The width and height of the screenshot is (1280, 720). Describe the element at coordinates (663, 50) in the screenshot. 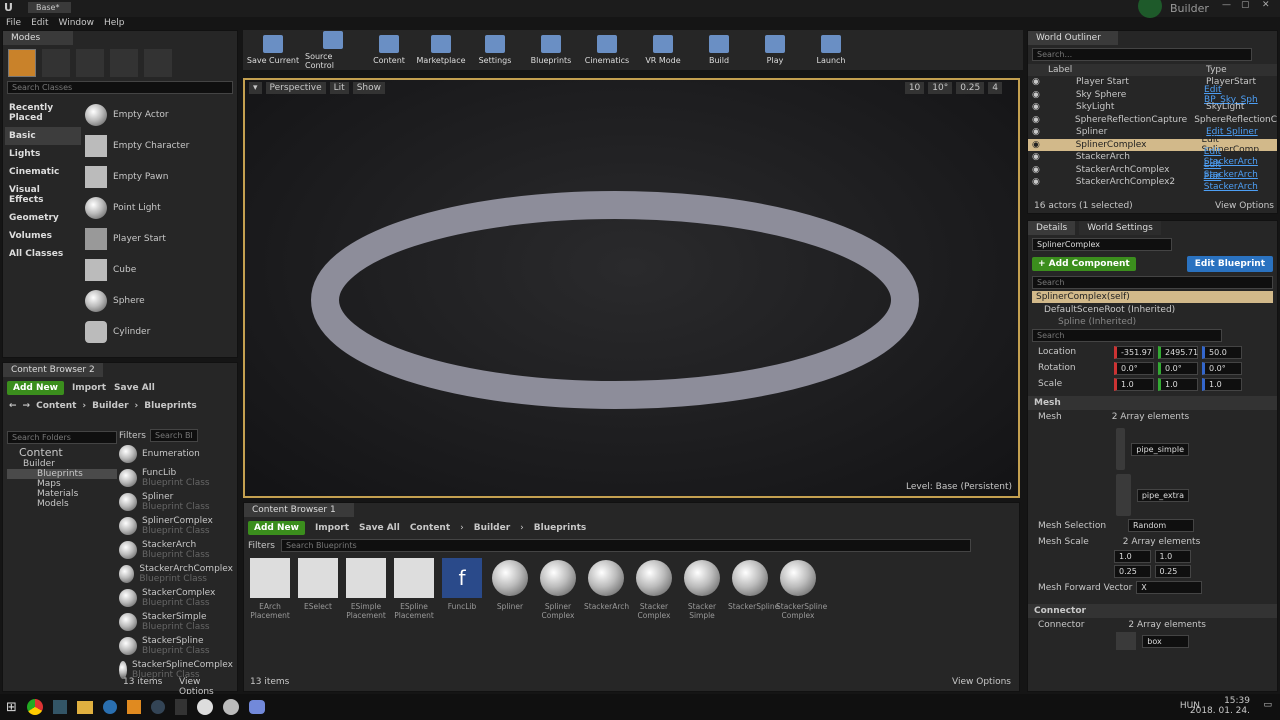

I see `toolbar-button: VR Mode` at that location.